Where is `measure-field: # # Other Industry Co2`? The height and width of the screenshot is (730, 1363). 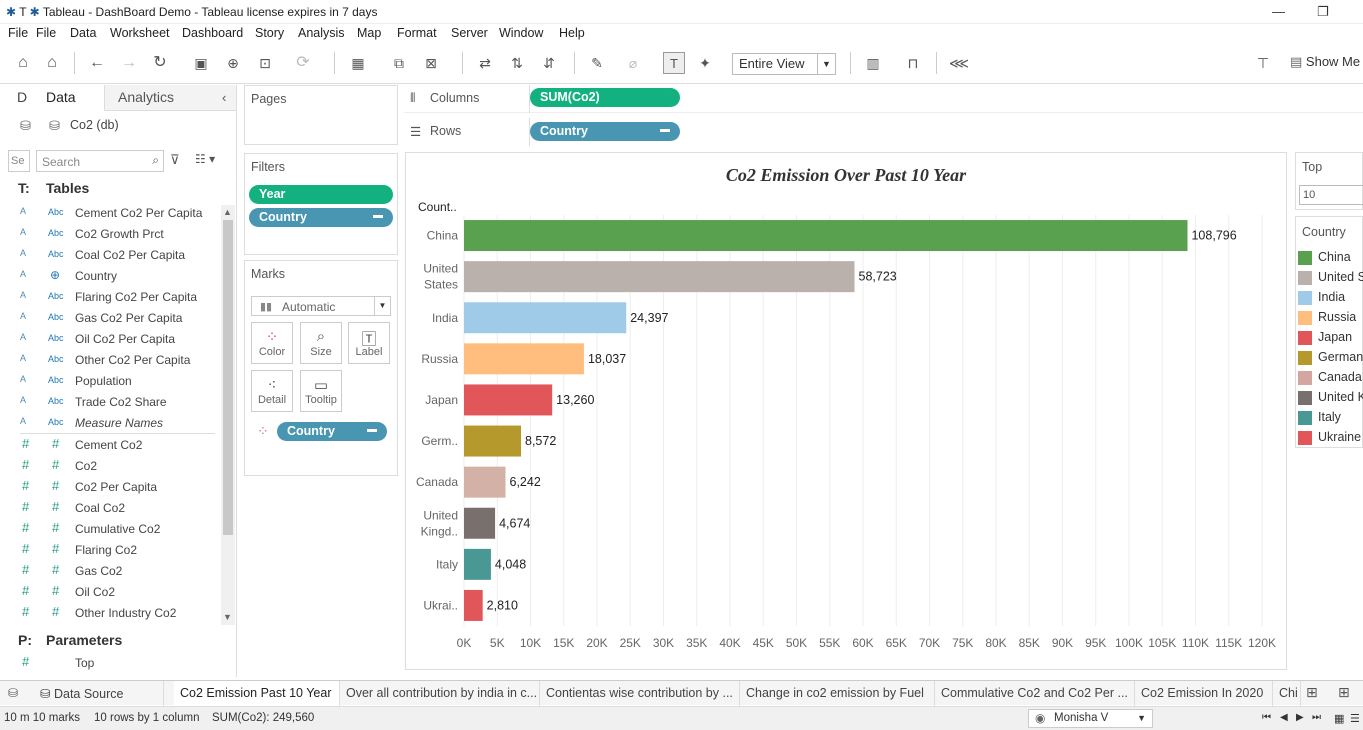
measure-field: # # Other Industry Co2 is located at coordinates (110, 613).